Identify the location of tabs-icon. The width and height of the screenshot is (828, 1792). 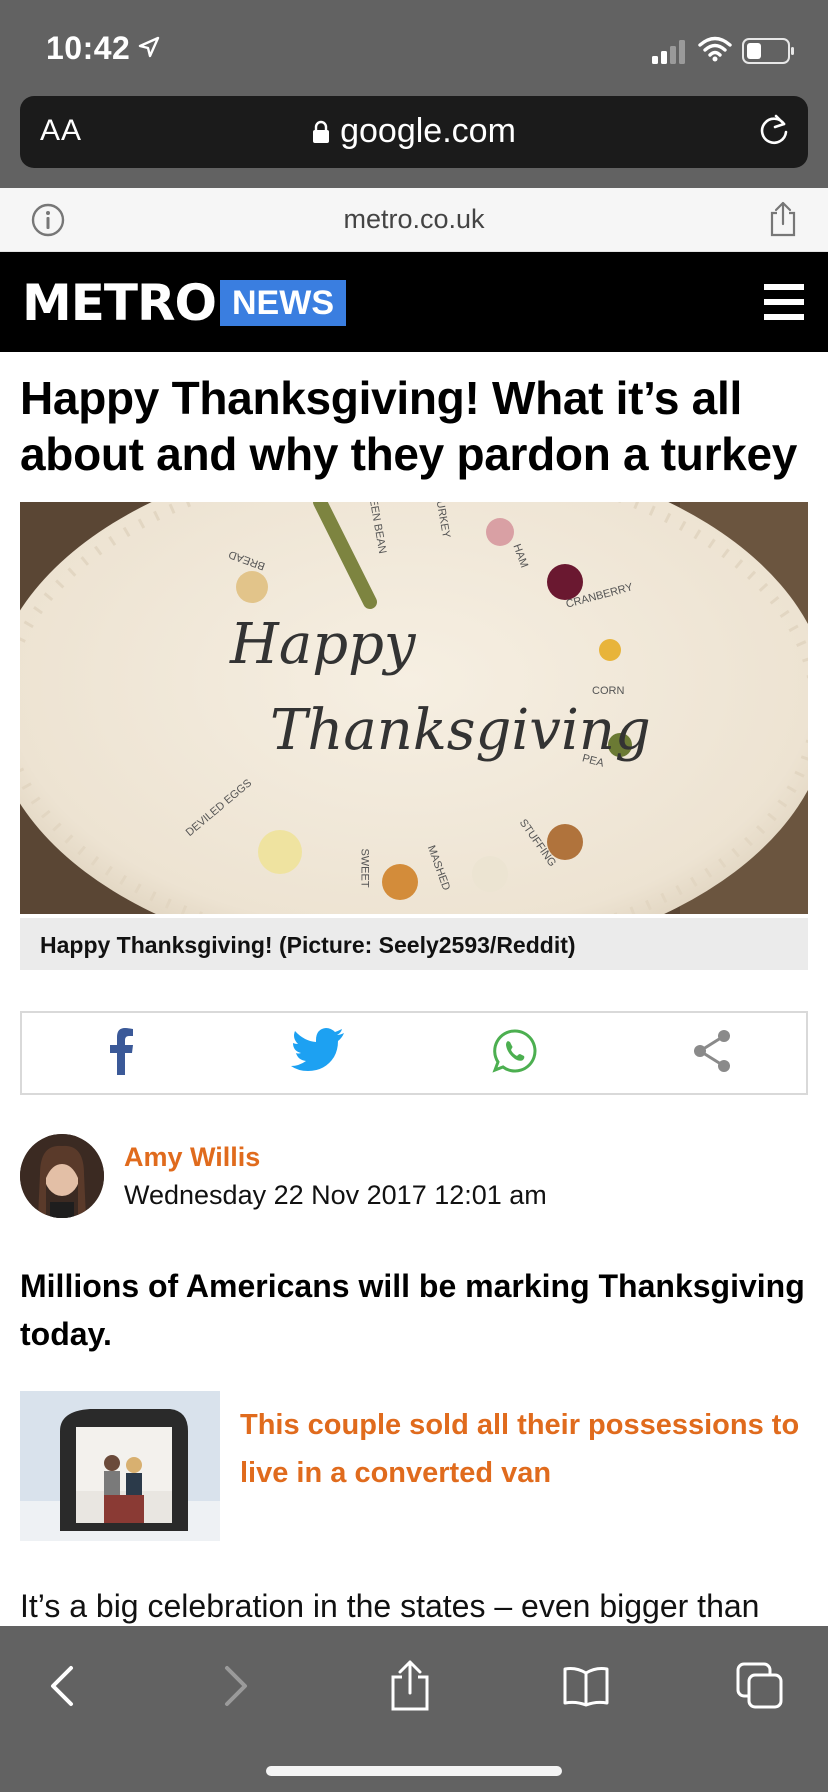
(760, 1688).